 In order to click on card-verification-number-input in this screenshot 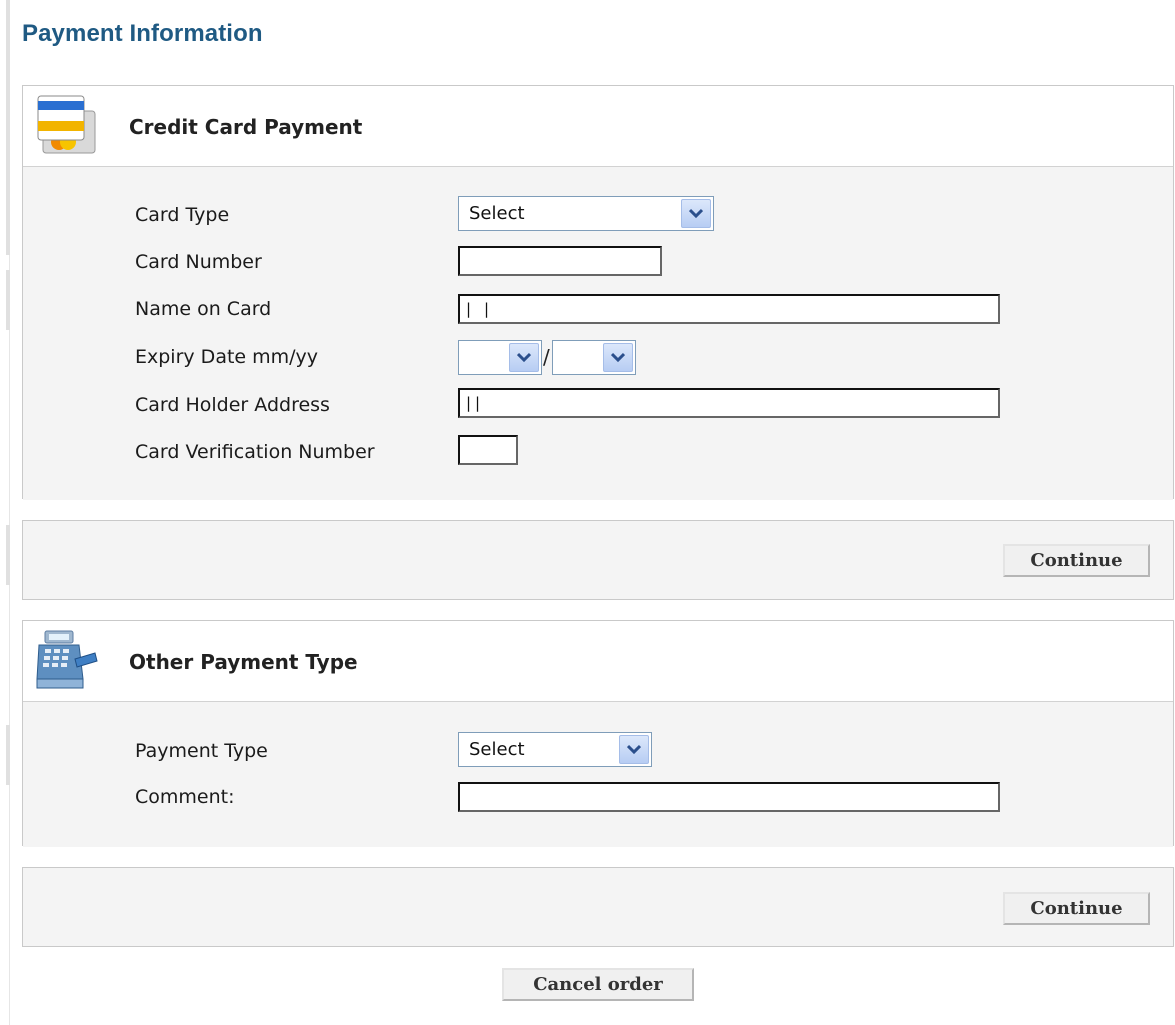, I will do `click(488, 450)`.